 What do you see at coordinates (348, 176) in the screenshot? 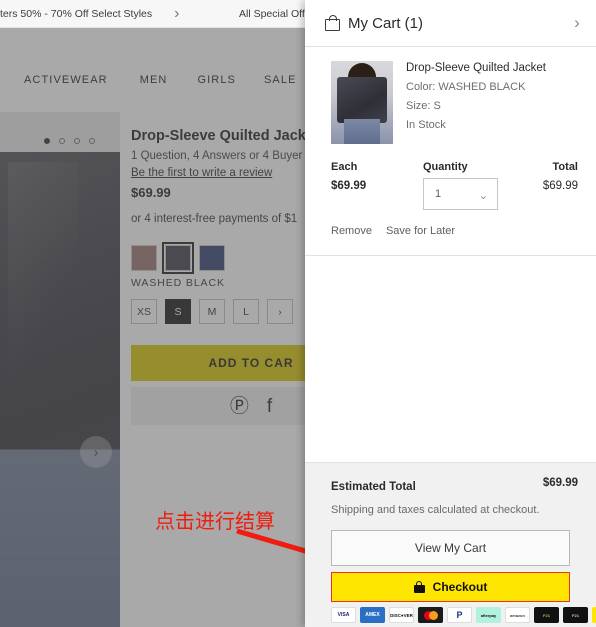
I see `each-column: Each $69.99` at bounding box center [348, 176].